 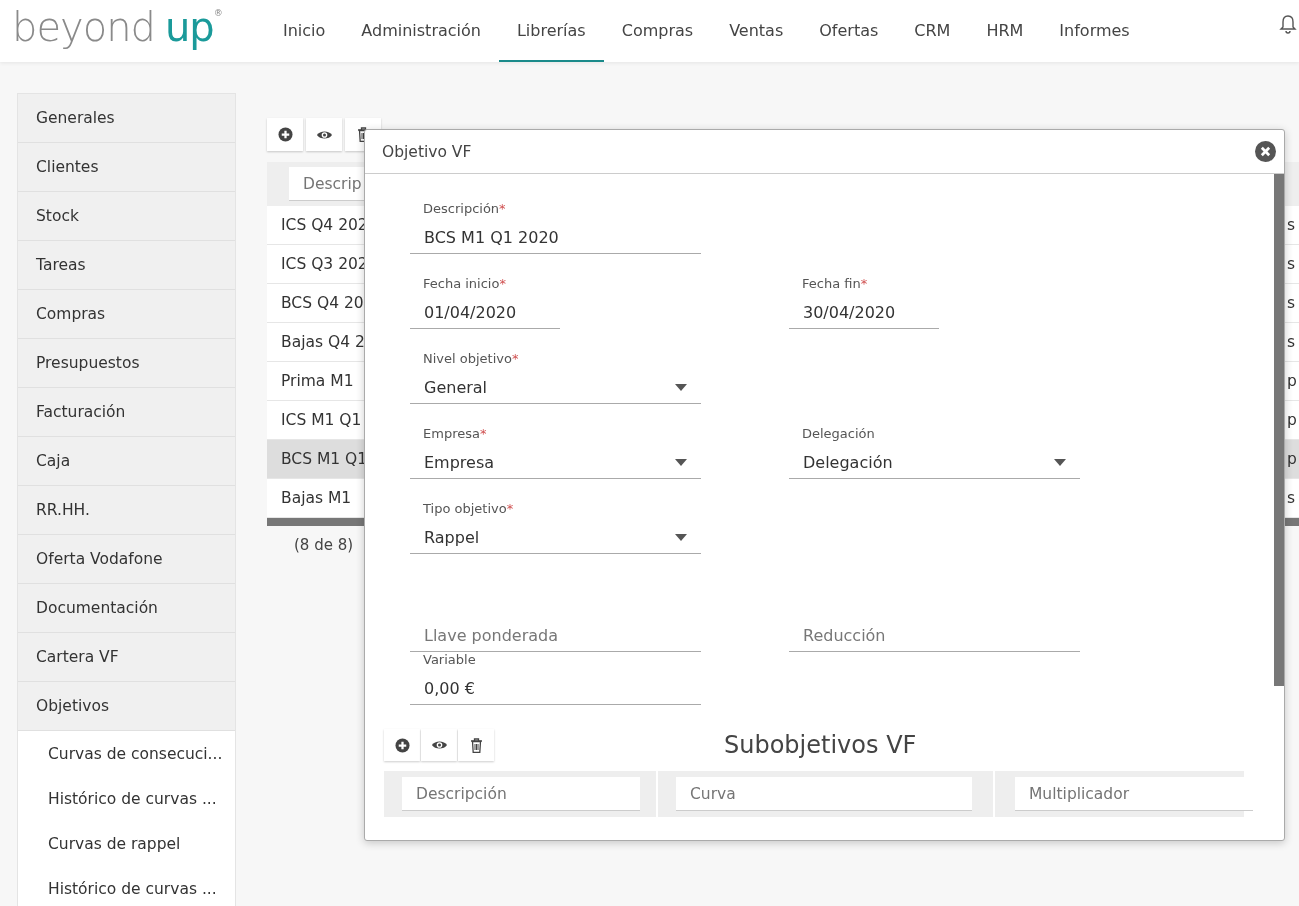 What do you see at coordinates (657, 31) in the screenshot?
I see `nav-tab: Compras` at bounding box center [657, 31].